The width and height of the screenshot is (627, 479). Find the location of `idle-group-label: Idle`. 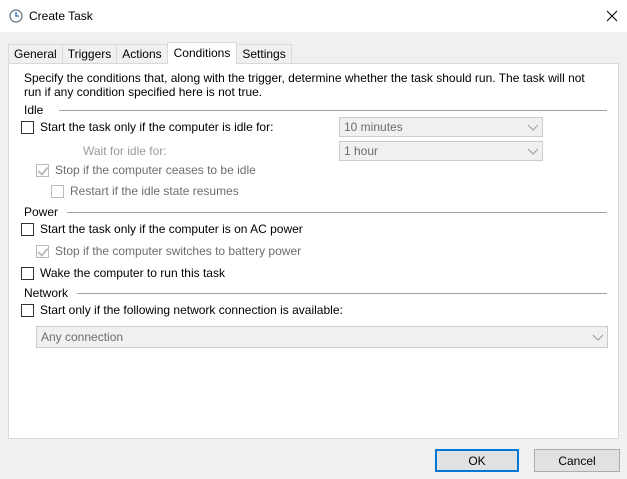

idle-group-label: Idle is located at coordinates (36, 110).